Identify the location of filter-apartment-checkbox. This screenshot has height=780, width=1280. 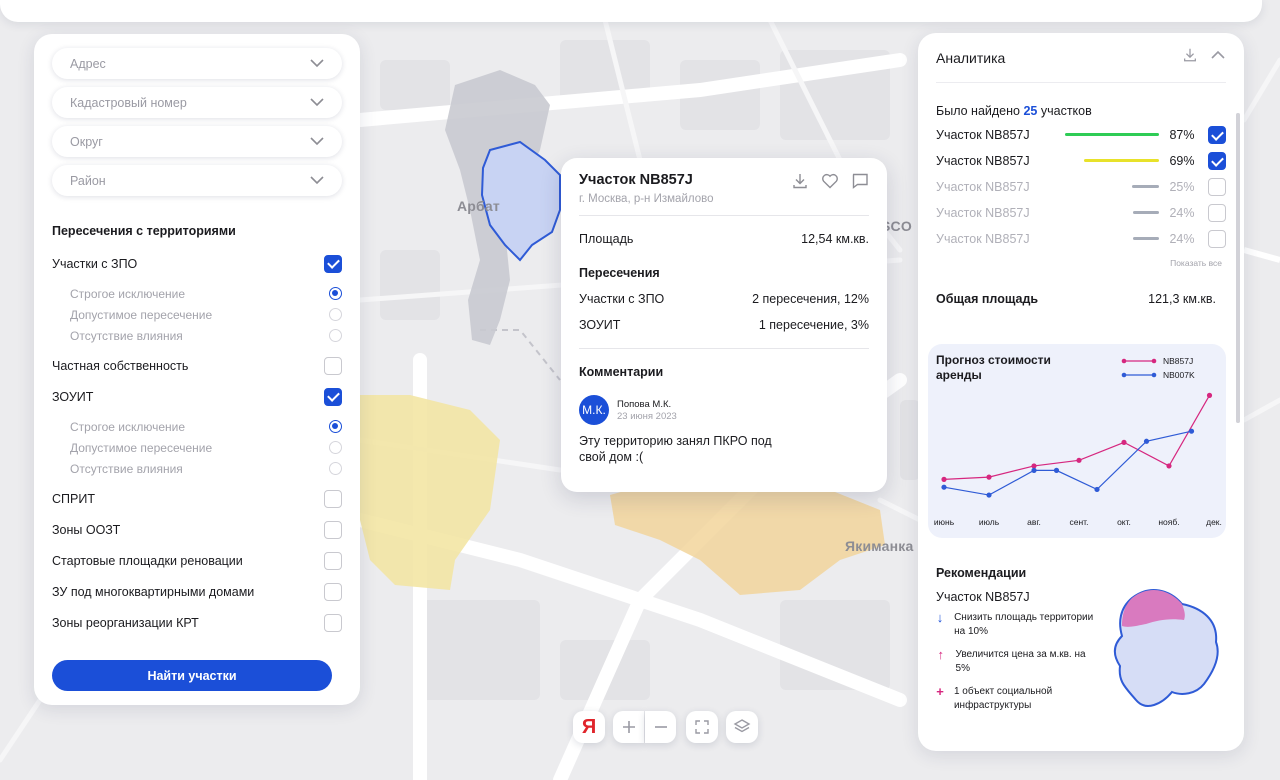
(333, 591).